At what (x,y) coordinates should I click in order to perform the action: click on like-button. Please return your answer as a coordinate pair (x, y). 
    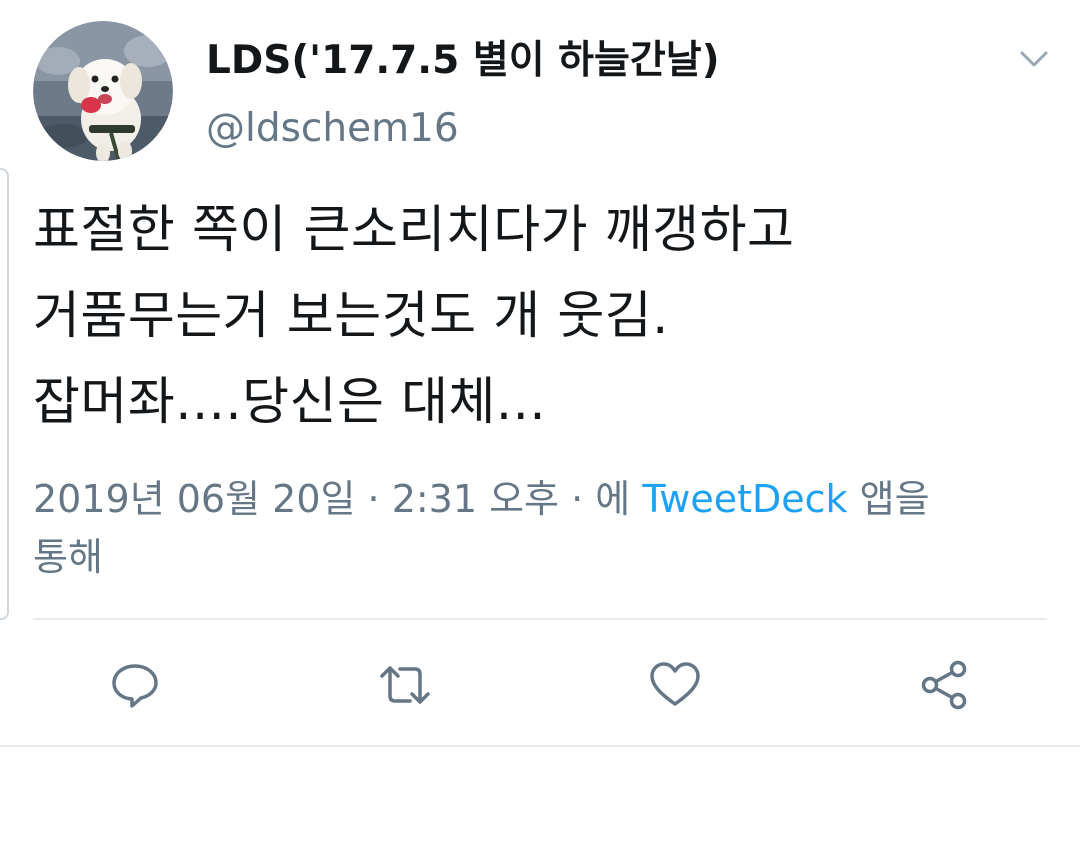
    Looking at the image, I should click on (675, 685).